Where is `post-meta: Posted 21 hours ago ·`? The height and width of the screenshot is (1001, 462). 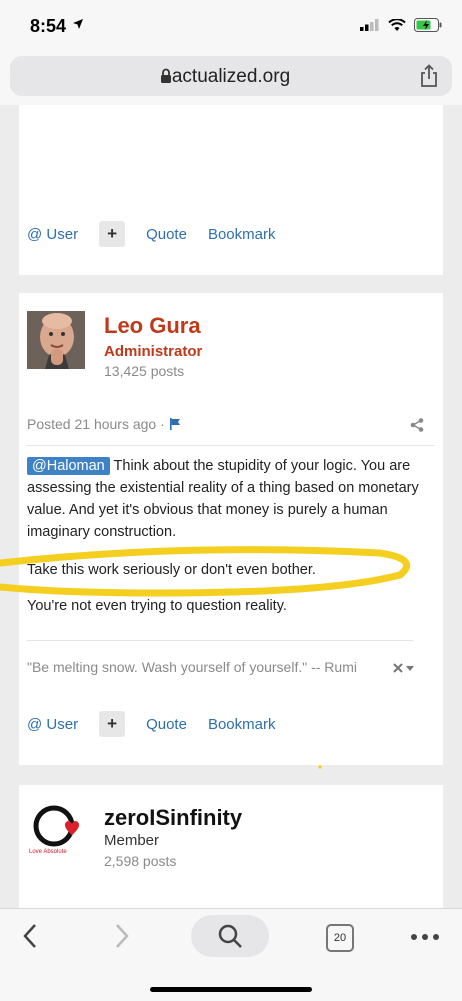 post-meta: Posted 21 hours ago · is located at coordinates (104, 424).